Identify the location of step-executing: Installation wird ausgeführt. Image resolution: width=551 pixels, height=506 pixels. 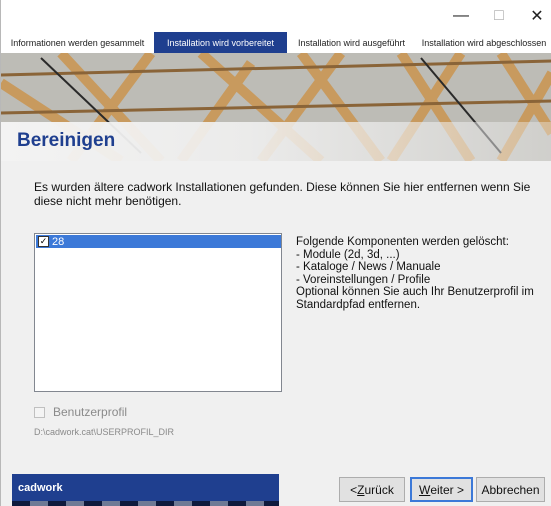
(351, 42).